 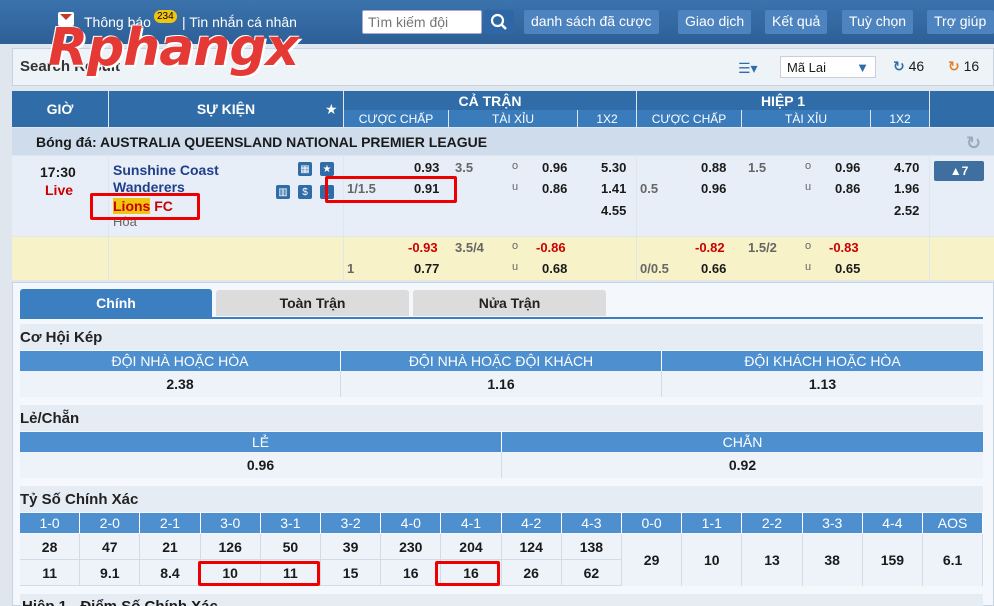 What do you see at coordinates (509, 303) in the screenshot?
I see `tab-half-match: Nửa Trận` at bounding box center [509, 303].